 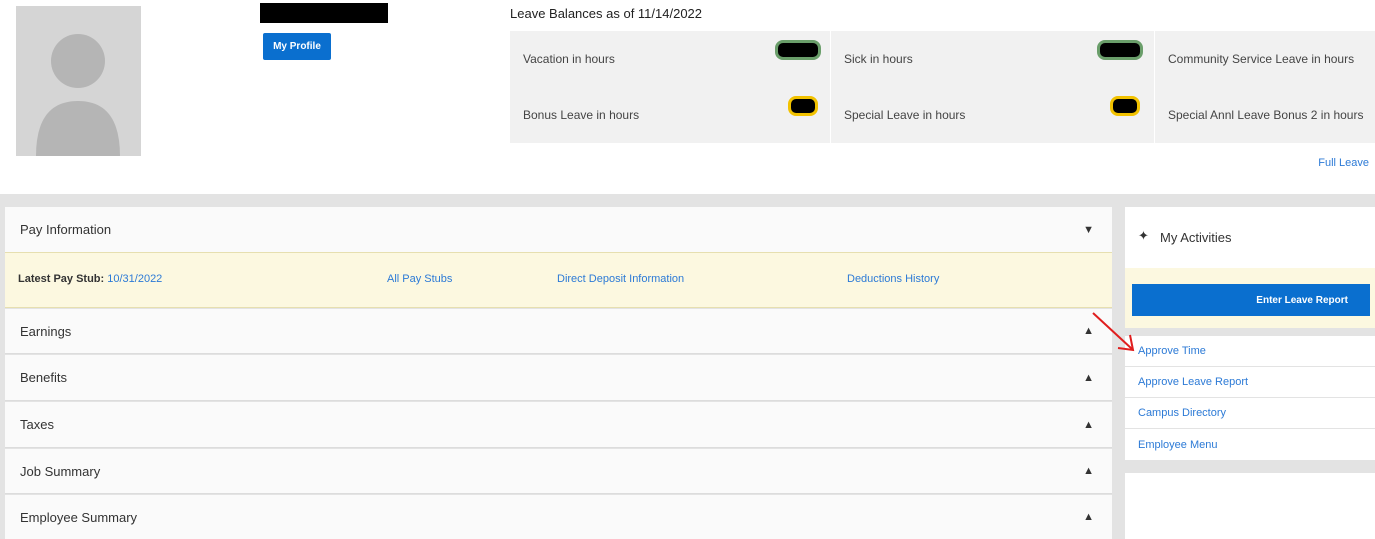 What do you see at coordinates (134, 279) in the screenshot?
I see `latest-pay-stub-date-link: 10/31/2022` at bounding box center [134, 279].